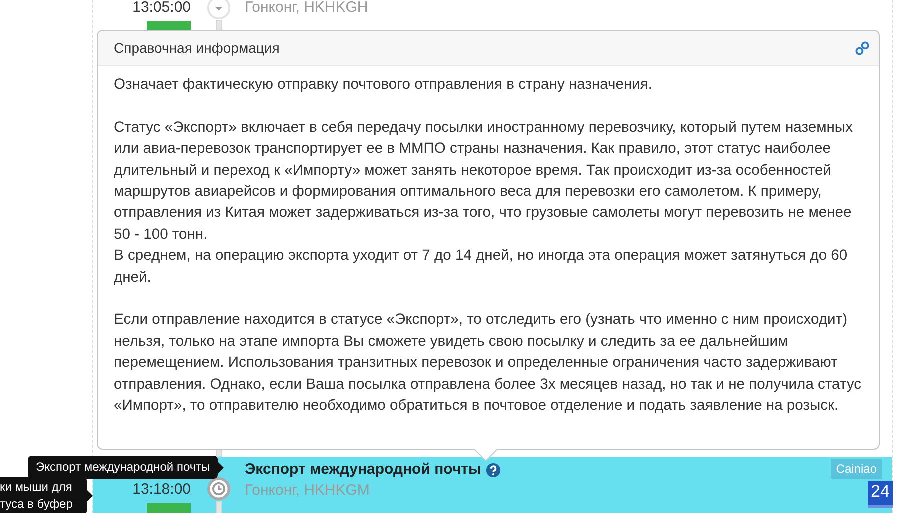 The width and height of the screenshot is (900, 513). I want to click on event-location: Гонконг, HKHKGH, so click(306, 8).